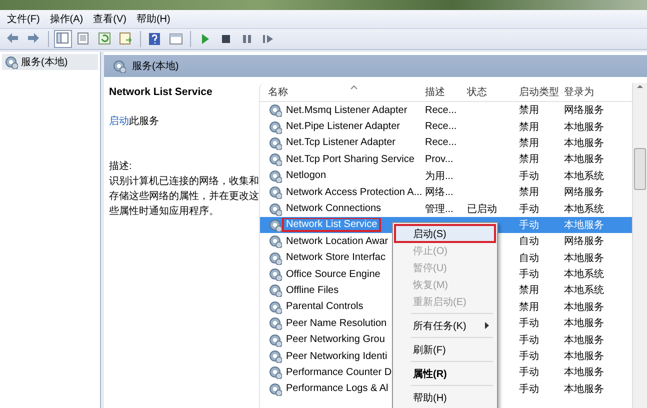  Describe the element at coordinates (435, 92) in the screenshot. I see `column-header: 描述` at that location.